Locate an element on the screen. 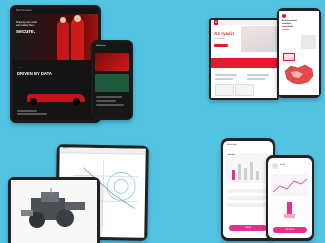 Image resolution: width=325 pixels, height=243 pixels. landing-subhead: Lorem ipsum is located at coordinates (219, 39).